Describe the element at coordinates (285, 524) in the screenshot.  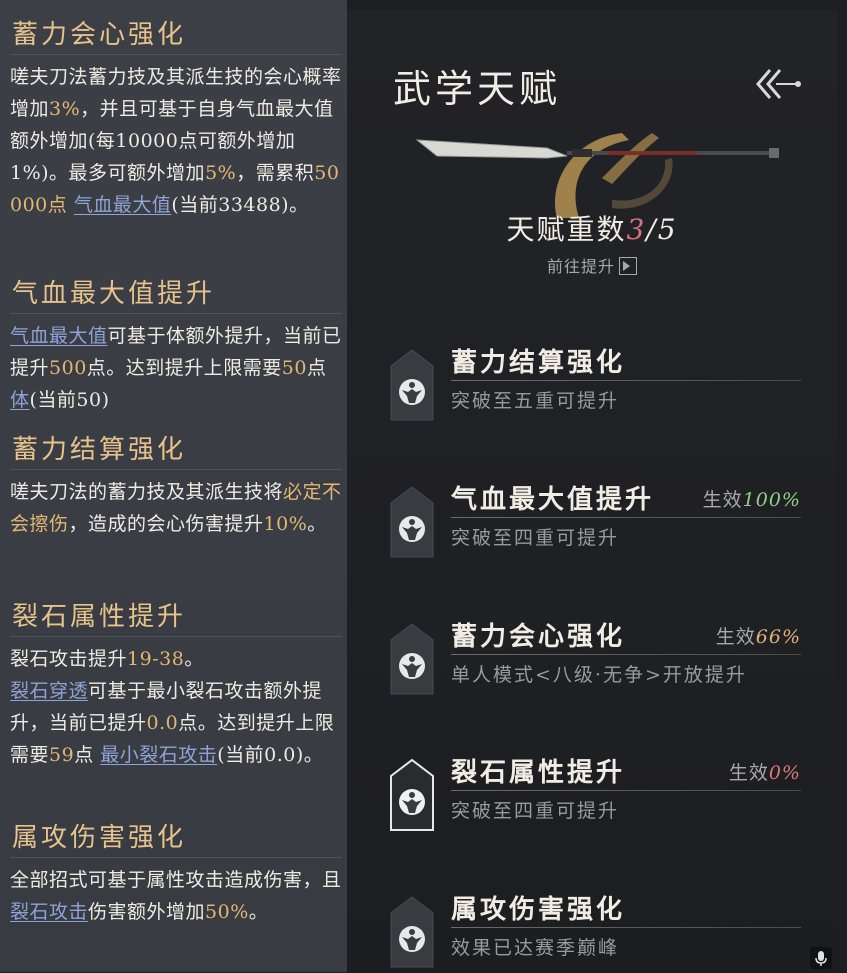
I see `highlight-value: 10%` at that location.